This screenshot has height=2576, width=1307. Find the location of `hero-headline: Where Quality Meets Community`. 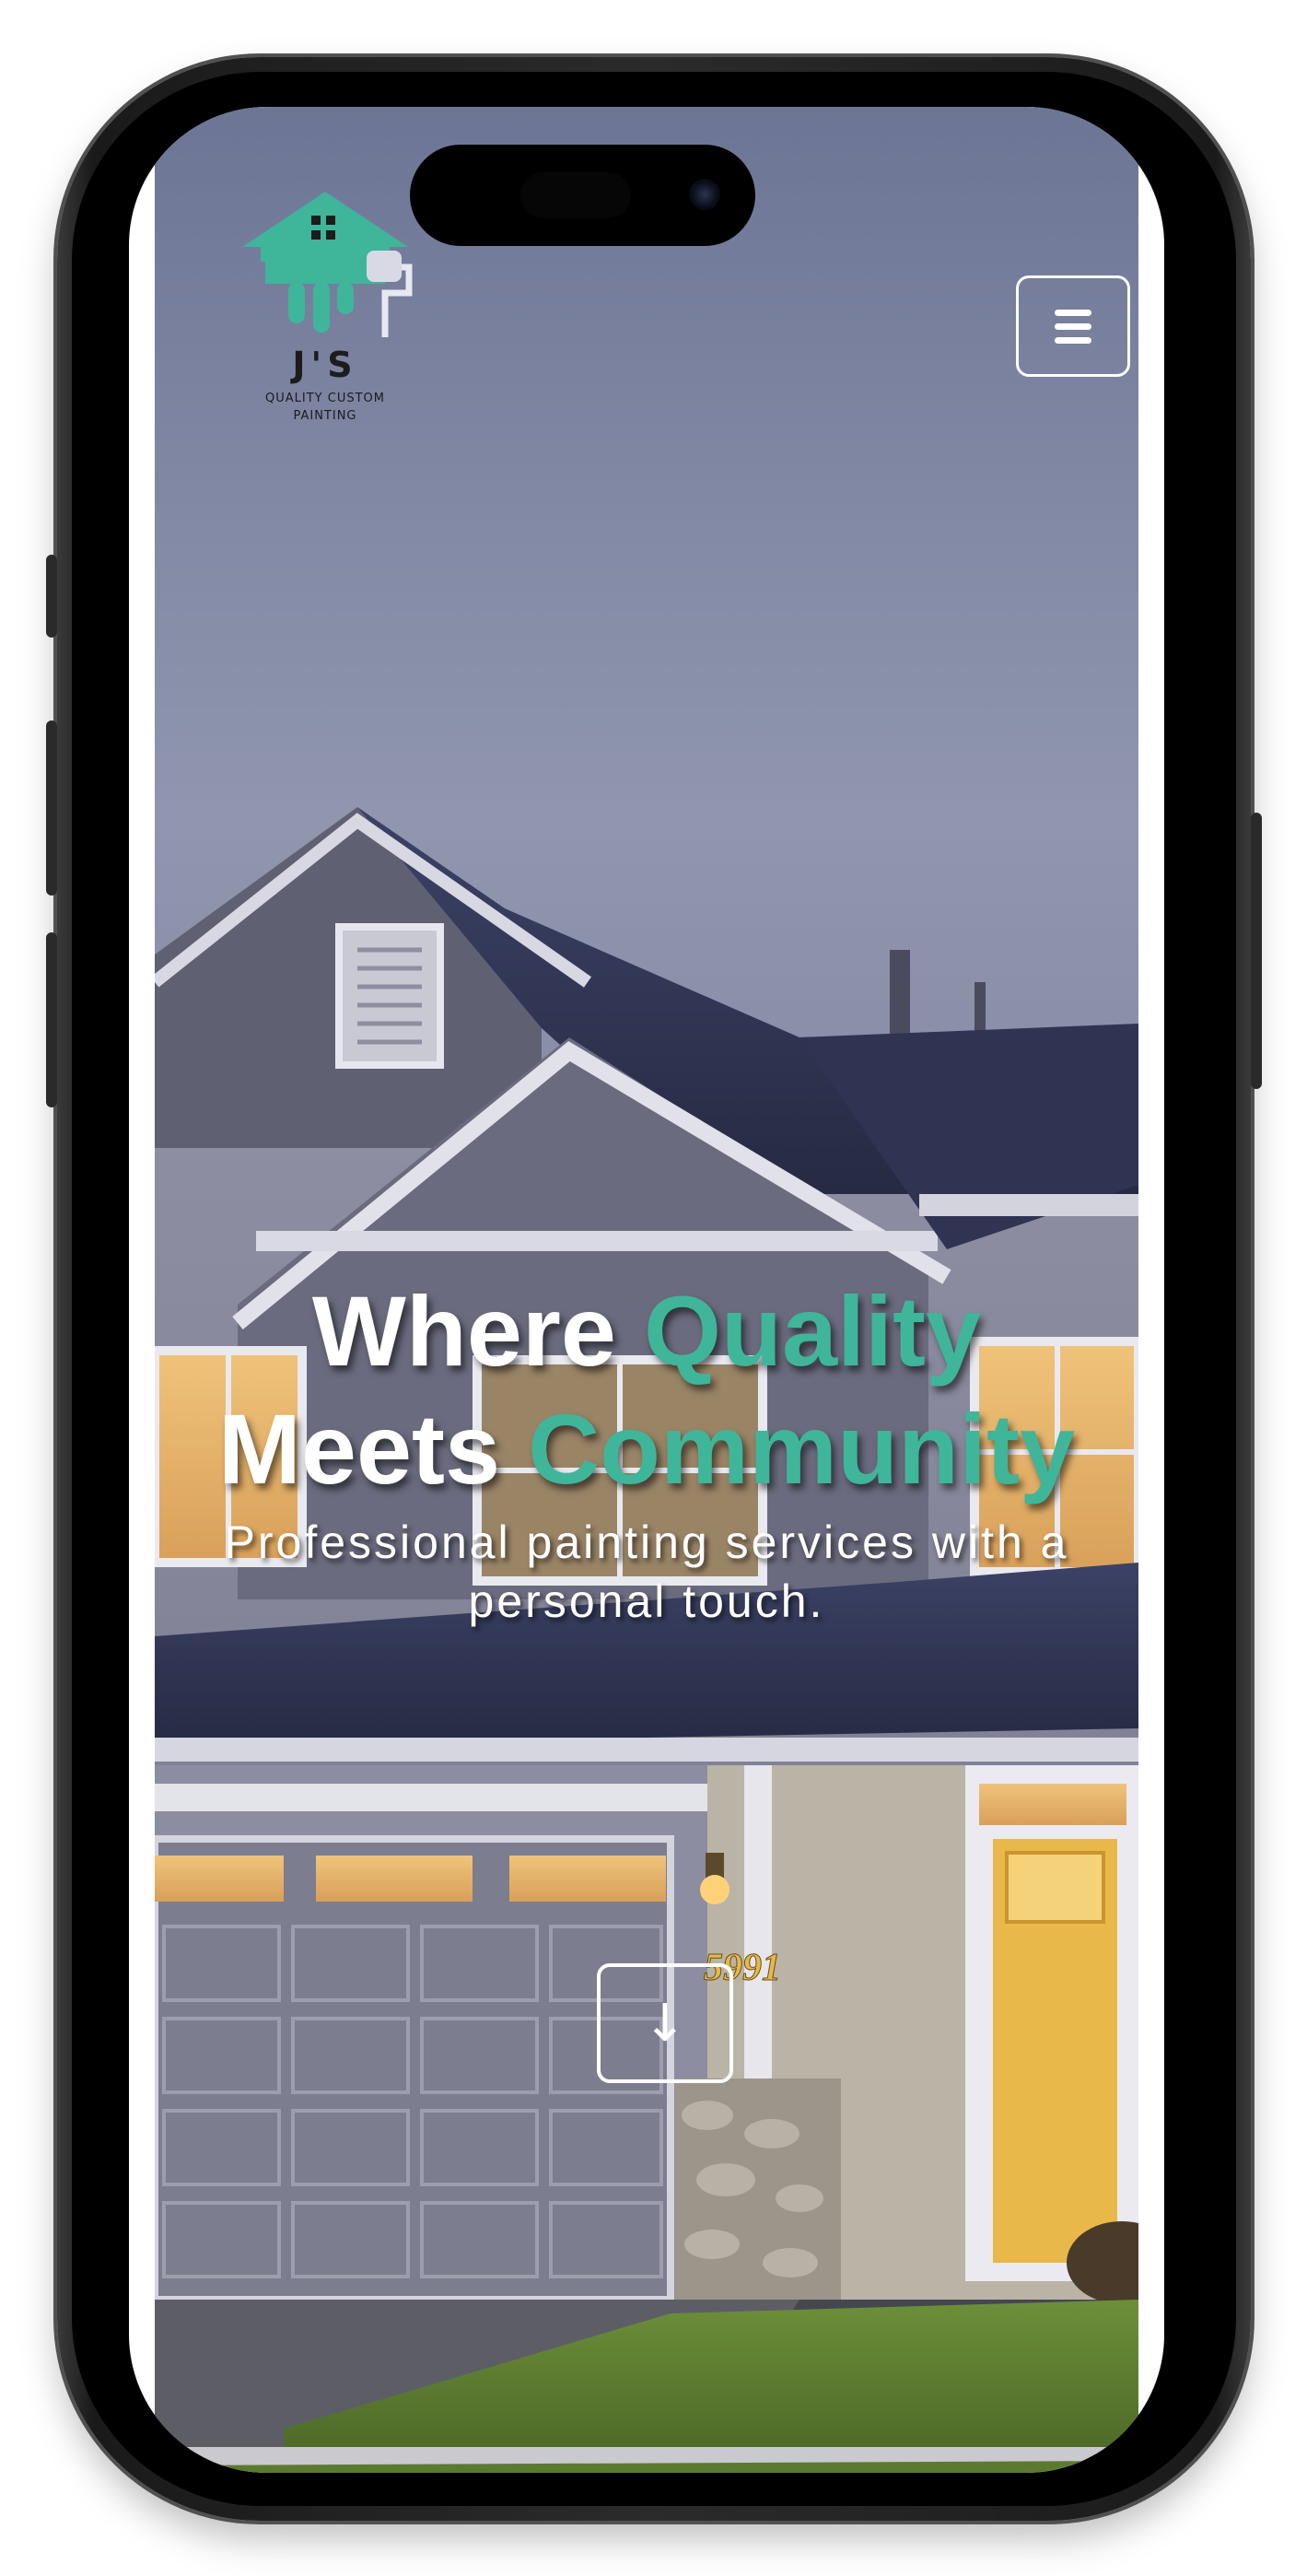

hero-headline: Where Quality Meets Community is located at coordinates (647, 1390).